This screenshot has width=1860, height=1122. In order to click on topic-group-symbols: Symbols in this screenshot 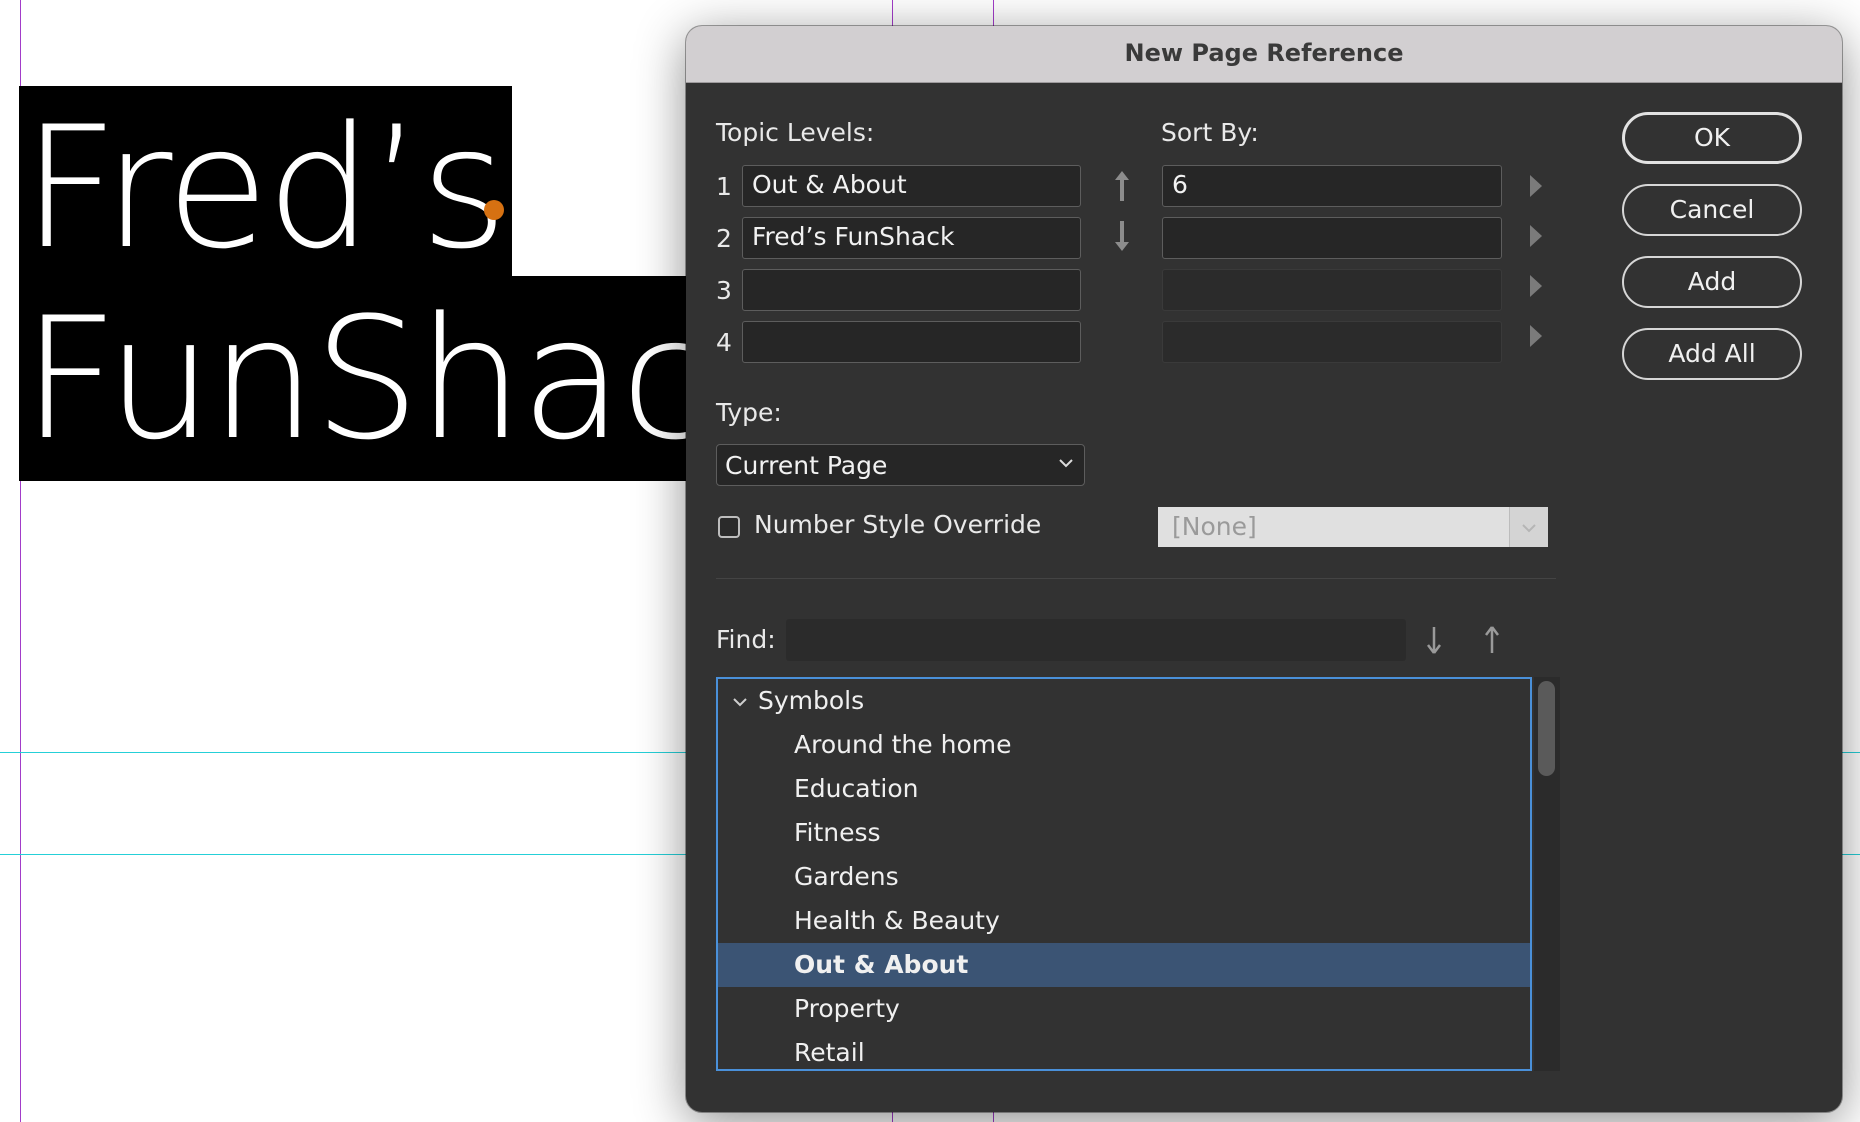, I will do `click(1124, 701)`.